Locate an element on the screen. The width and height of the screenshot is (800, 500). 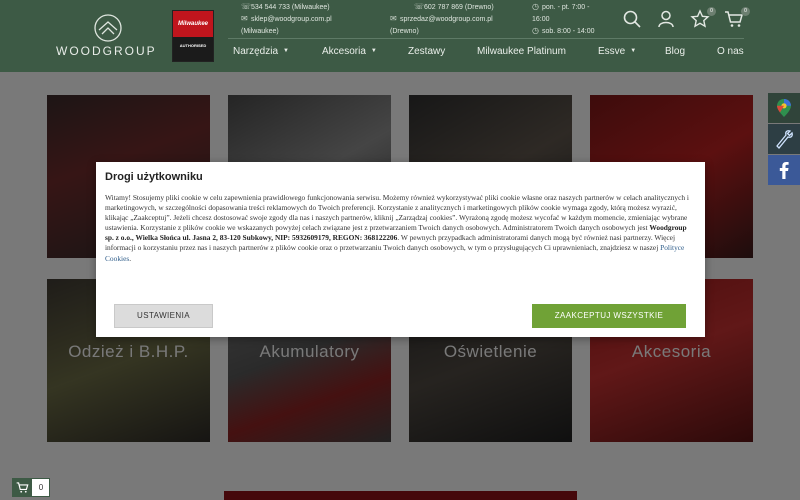
nav-label: O nas is located at coordinates (730, 51).